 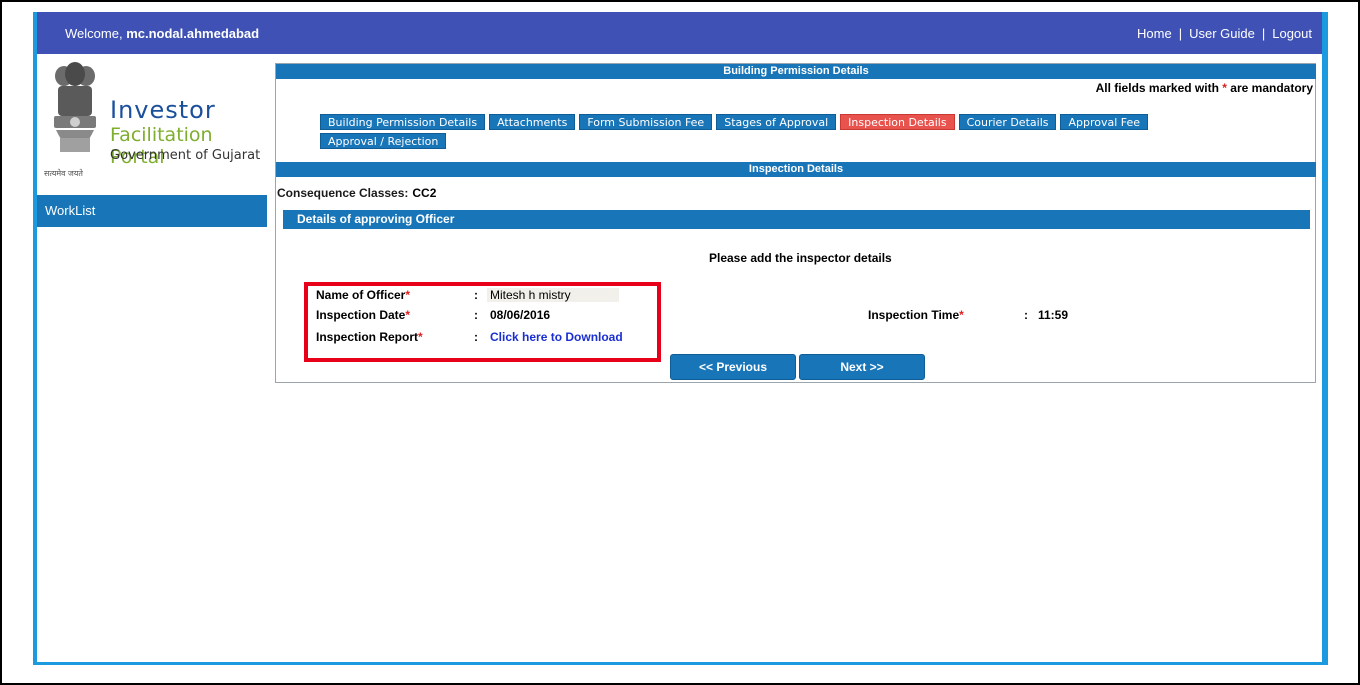 I want to click on right-edge, so click(x=1325, y=338).